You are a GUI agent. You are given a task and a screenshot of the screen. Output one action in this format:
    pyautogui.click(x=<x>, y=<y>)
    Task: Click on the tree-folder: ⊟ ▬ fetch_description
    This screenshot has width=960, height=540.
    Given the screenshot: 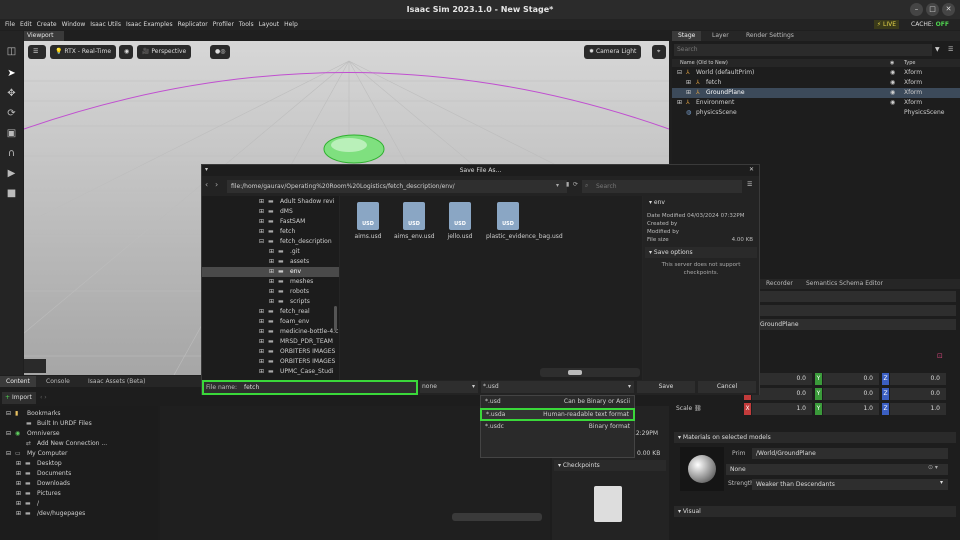 What is the action you would take?
    pyautogui.click(x=270, y=242)
    